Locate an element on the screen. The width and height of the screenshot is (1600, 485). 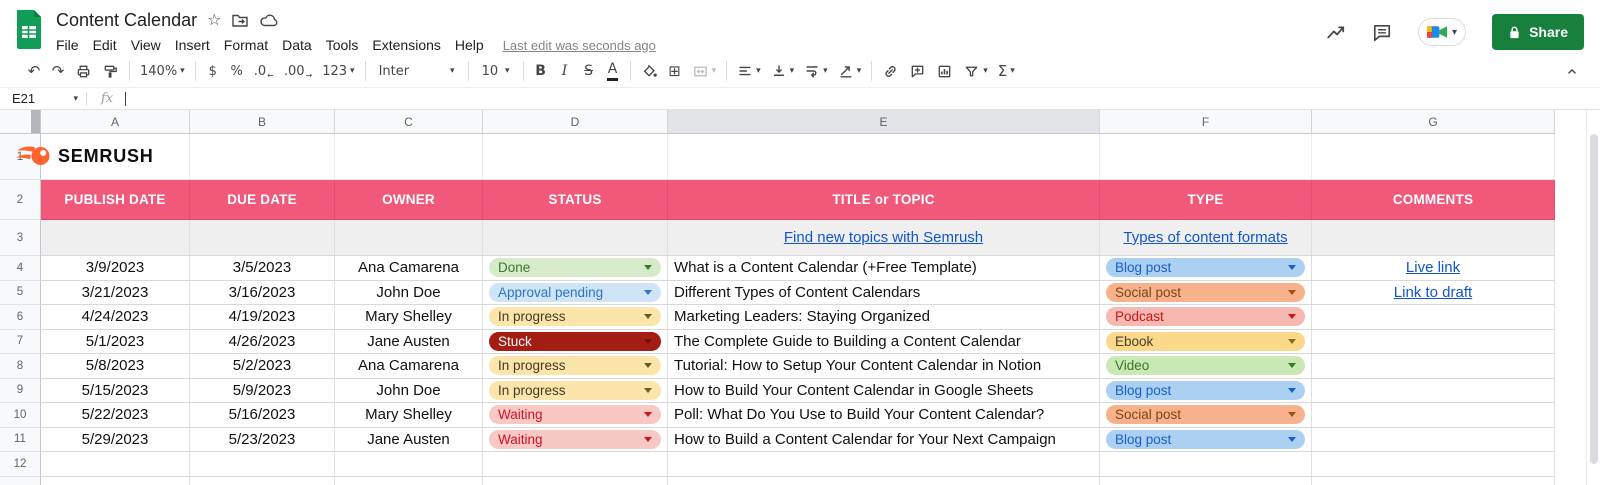
cell-f3: Types of content formats is located at coordinates (1206, 238).